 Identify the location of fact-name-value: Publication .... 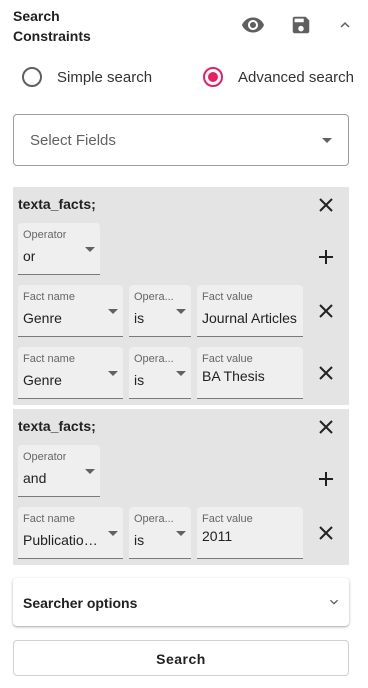
(64, 540).